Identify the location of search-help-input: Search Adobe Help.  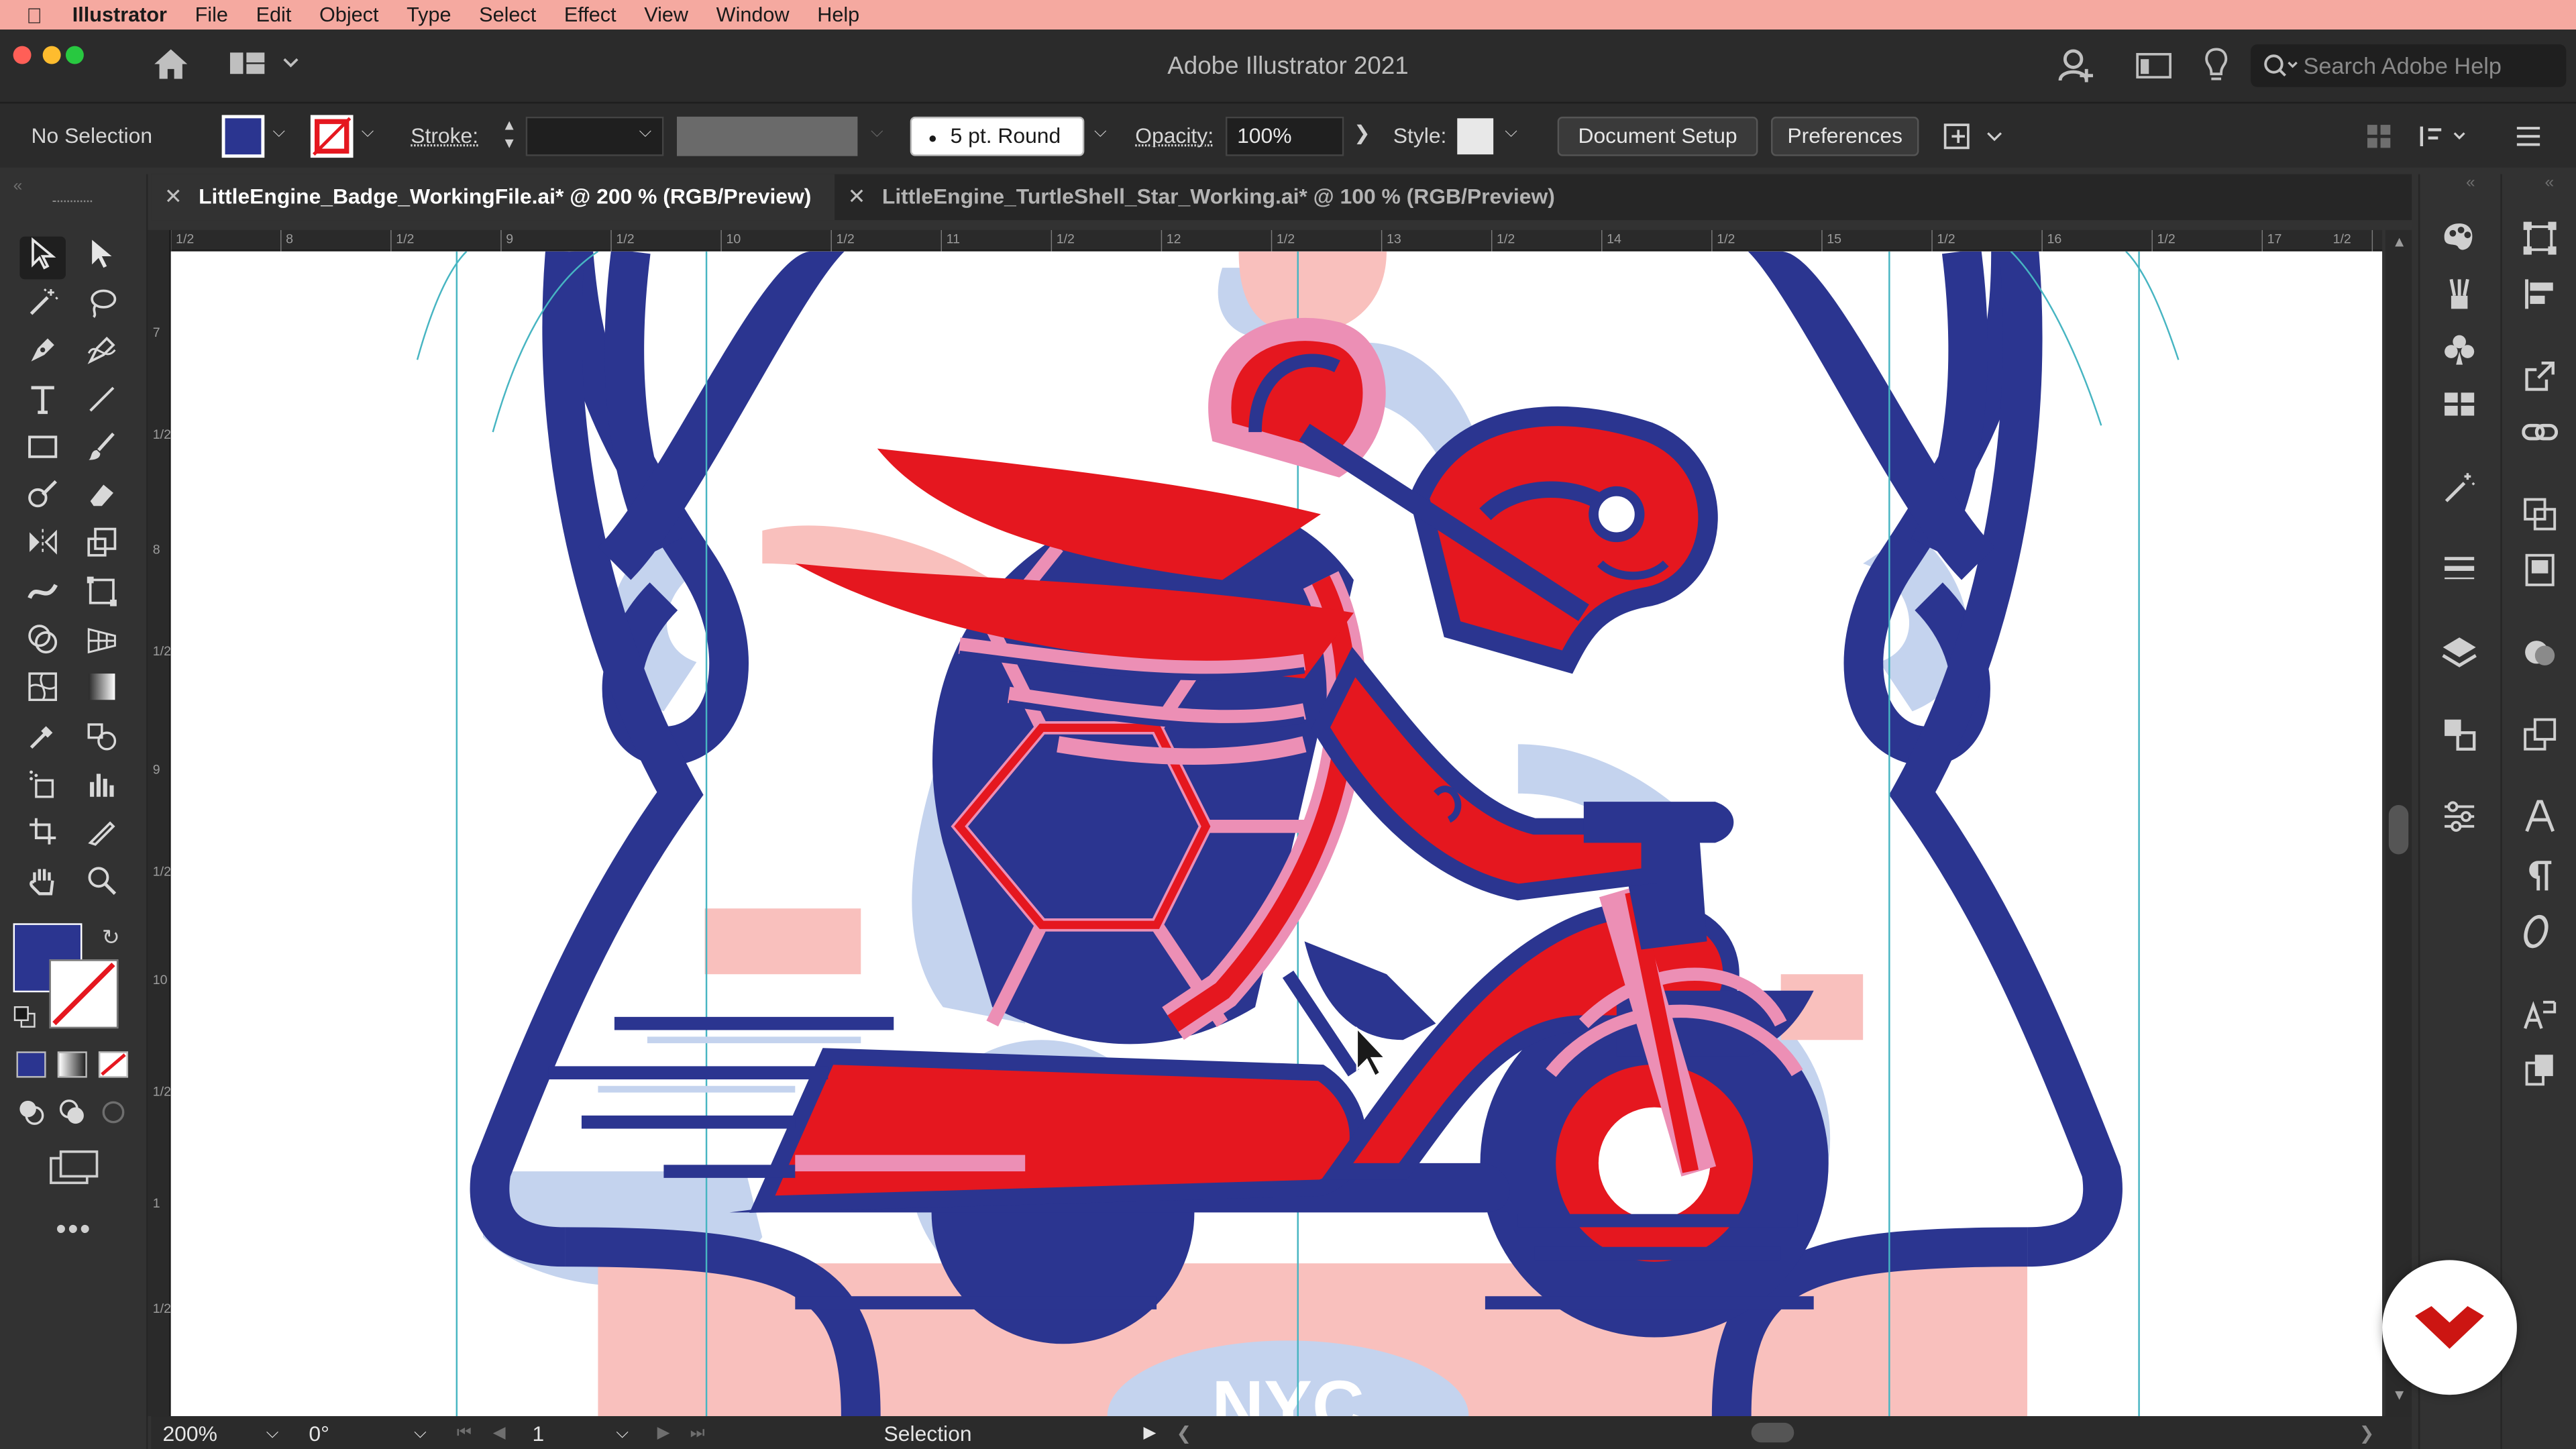
(2409, 65).